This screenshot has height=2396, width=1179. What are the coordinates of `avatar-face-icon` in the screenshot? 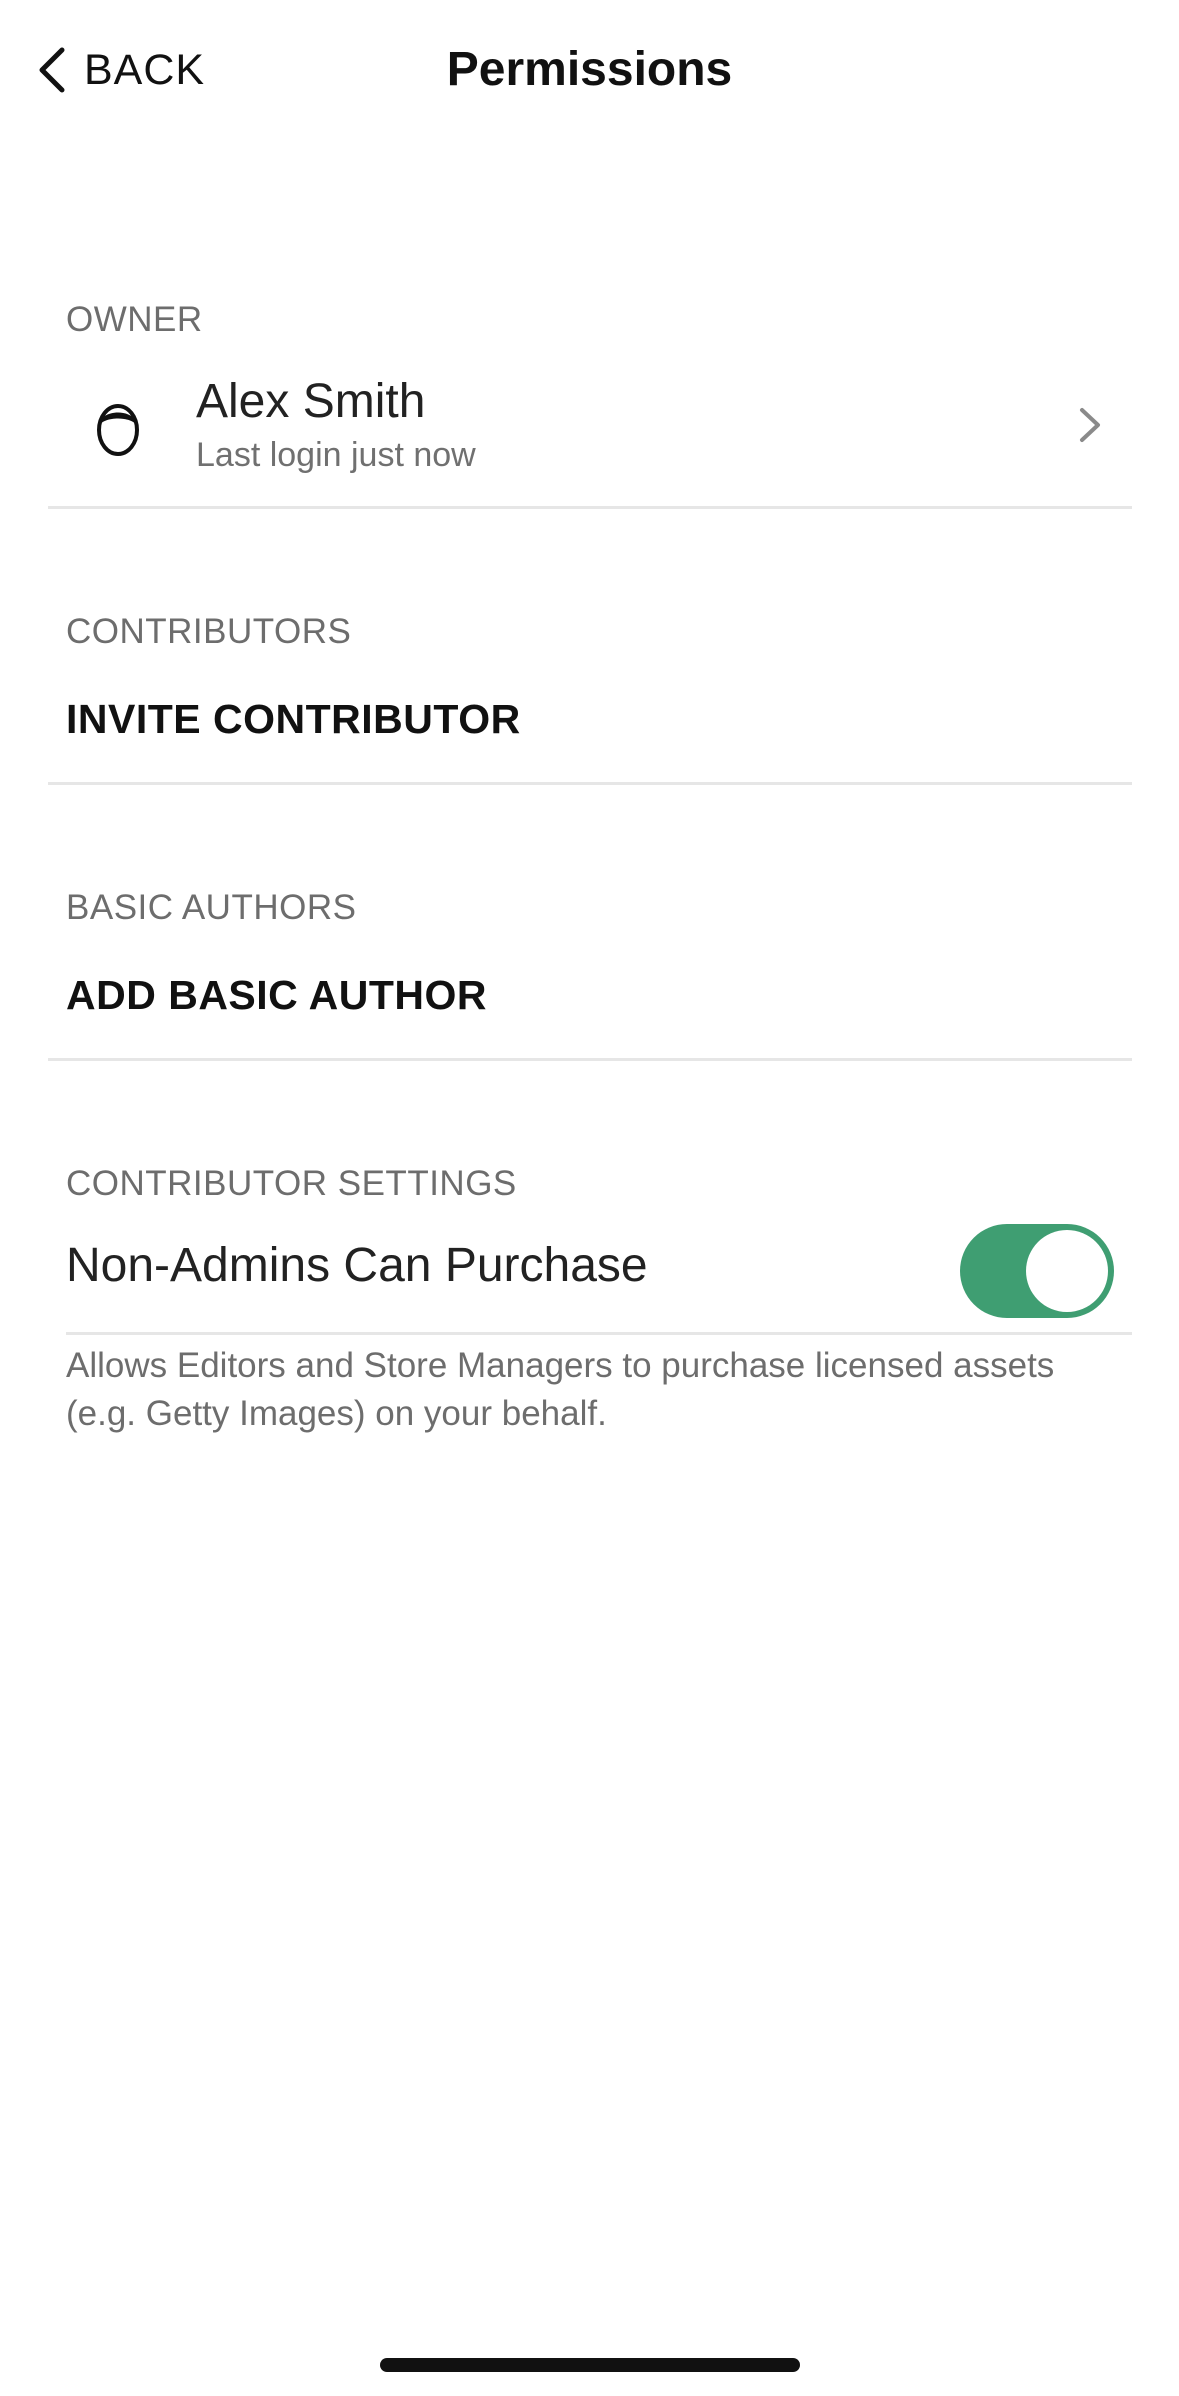 It's located at (118, 430).